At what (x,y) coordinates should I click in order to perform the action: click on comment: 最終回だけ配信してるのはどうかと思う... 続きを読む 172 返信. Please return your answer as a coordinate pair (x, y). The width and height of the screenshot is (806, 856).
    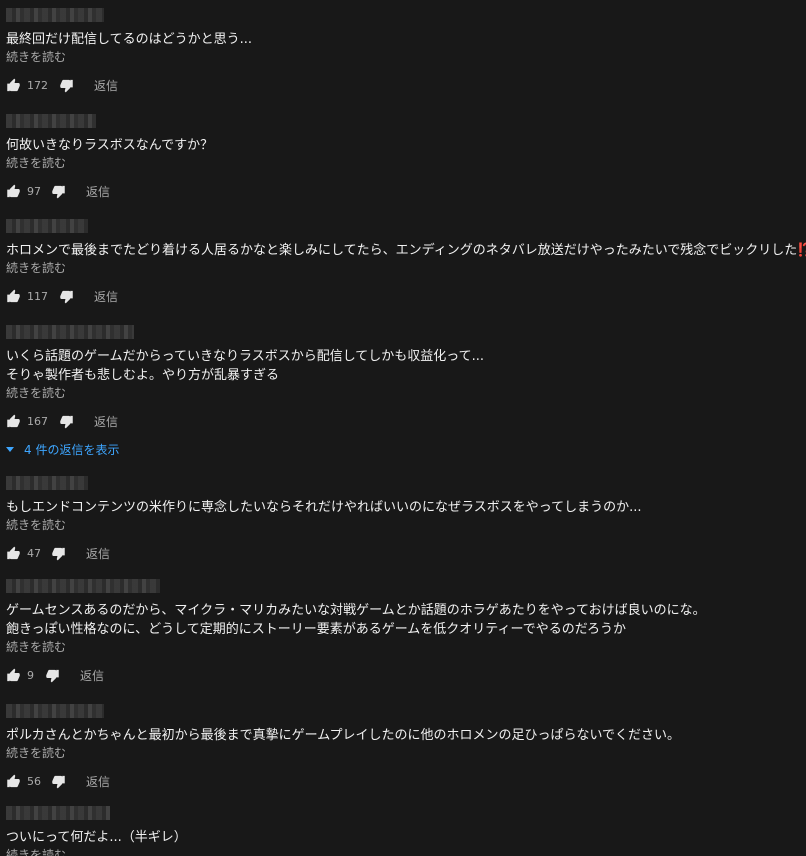
    Looking at the image, I should click on (129, 51).